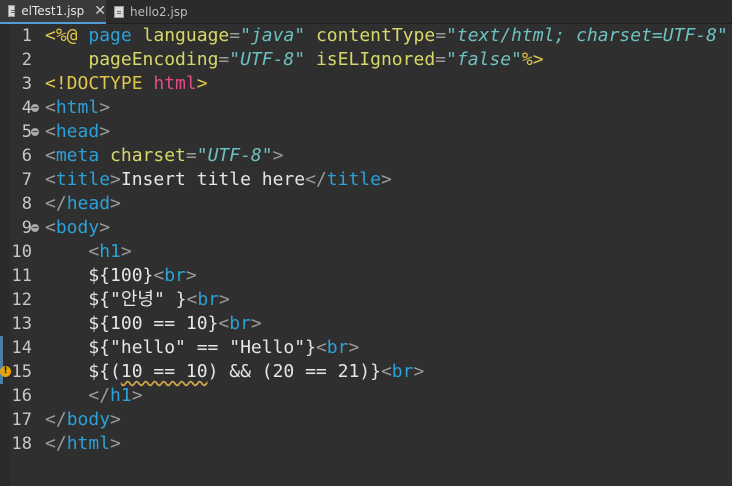 Image resolution: width=732 pixels, height=486 pixels. I want to click on close-tab-icon: ✕, so click(100, 11).